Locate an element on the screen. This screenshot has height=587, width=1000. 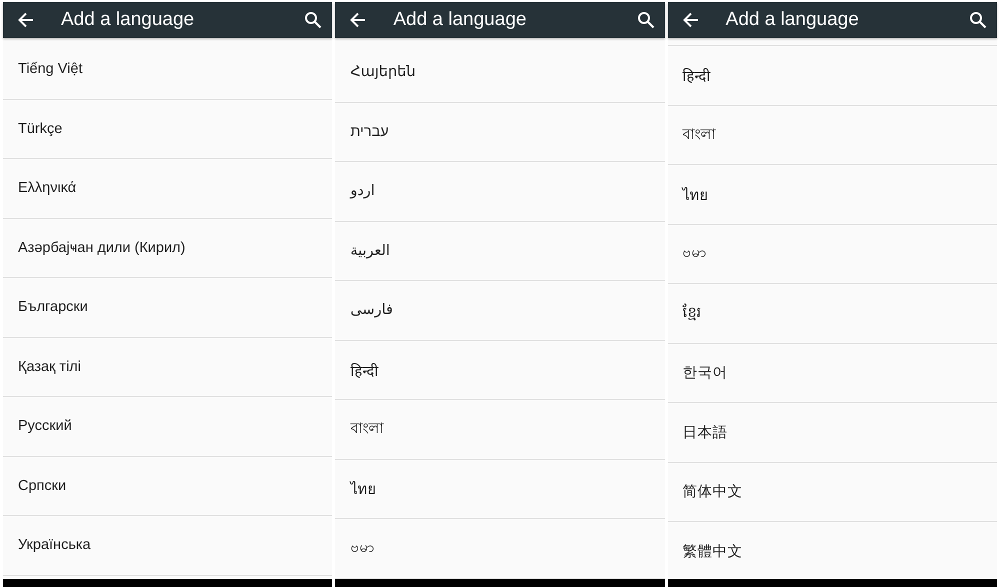
language-item: עברית is located at coordinates (500, 132).